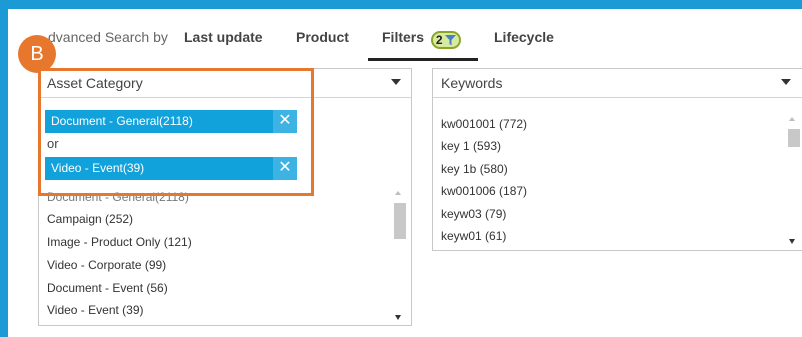 This screenshot has width=802, height=337. What do you see at coordinates (484, 124) in the screenshot?
I see `list-item: kw001001 (772)` at bounding box center [484, 124].